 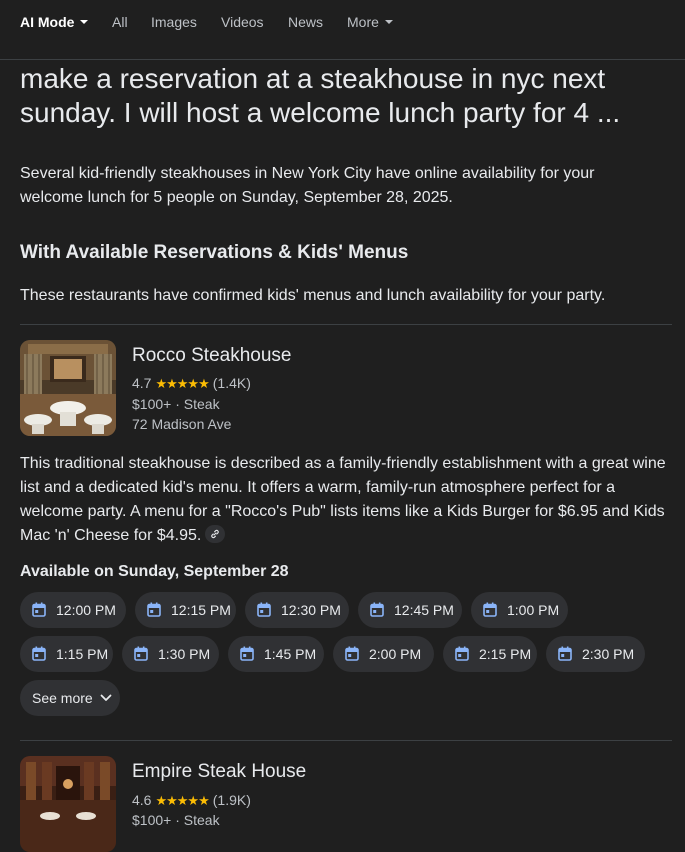 I want to click on restaurant-rating-row: 4.6 ★★★★★ (1.9K), so click(x=191, y=800).